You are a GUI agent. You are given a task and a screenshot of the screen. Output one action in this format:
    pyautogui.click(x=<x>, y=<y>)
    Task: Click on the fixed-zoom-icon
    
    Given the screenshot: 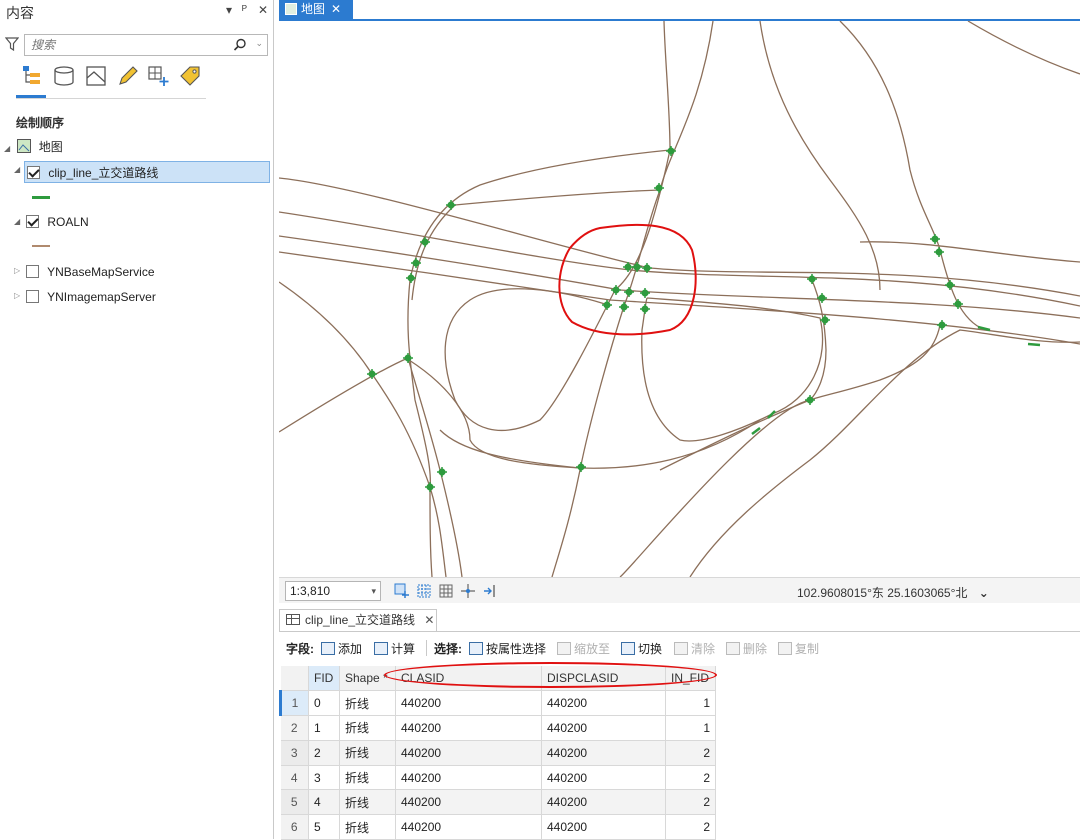 What is the action you would take?
    pyautogui.click(x=402, y=591)
    